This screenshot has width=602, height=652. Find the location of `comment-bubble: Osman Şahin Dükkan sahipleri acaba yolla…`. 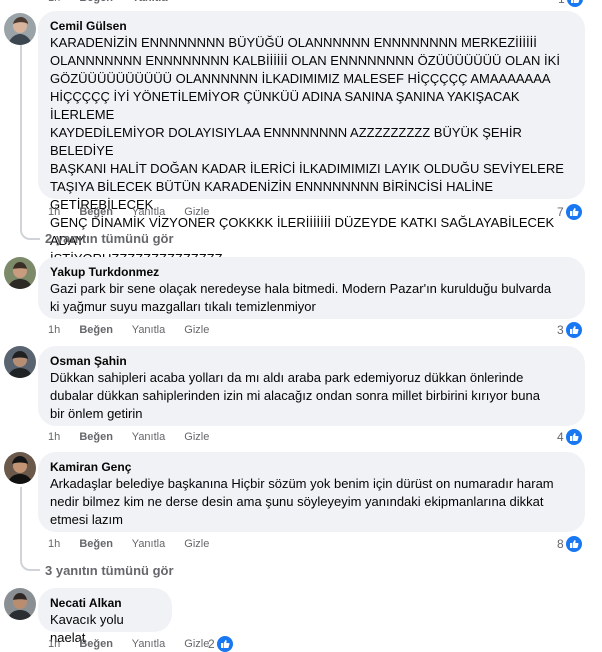

comment-bubble: Osman Şahin Dükkan sahipleri acaba yolla… is located at coordinates (311, 386).